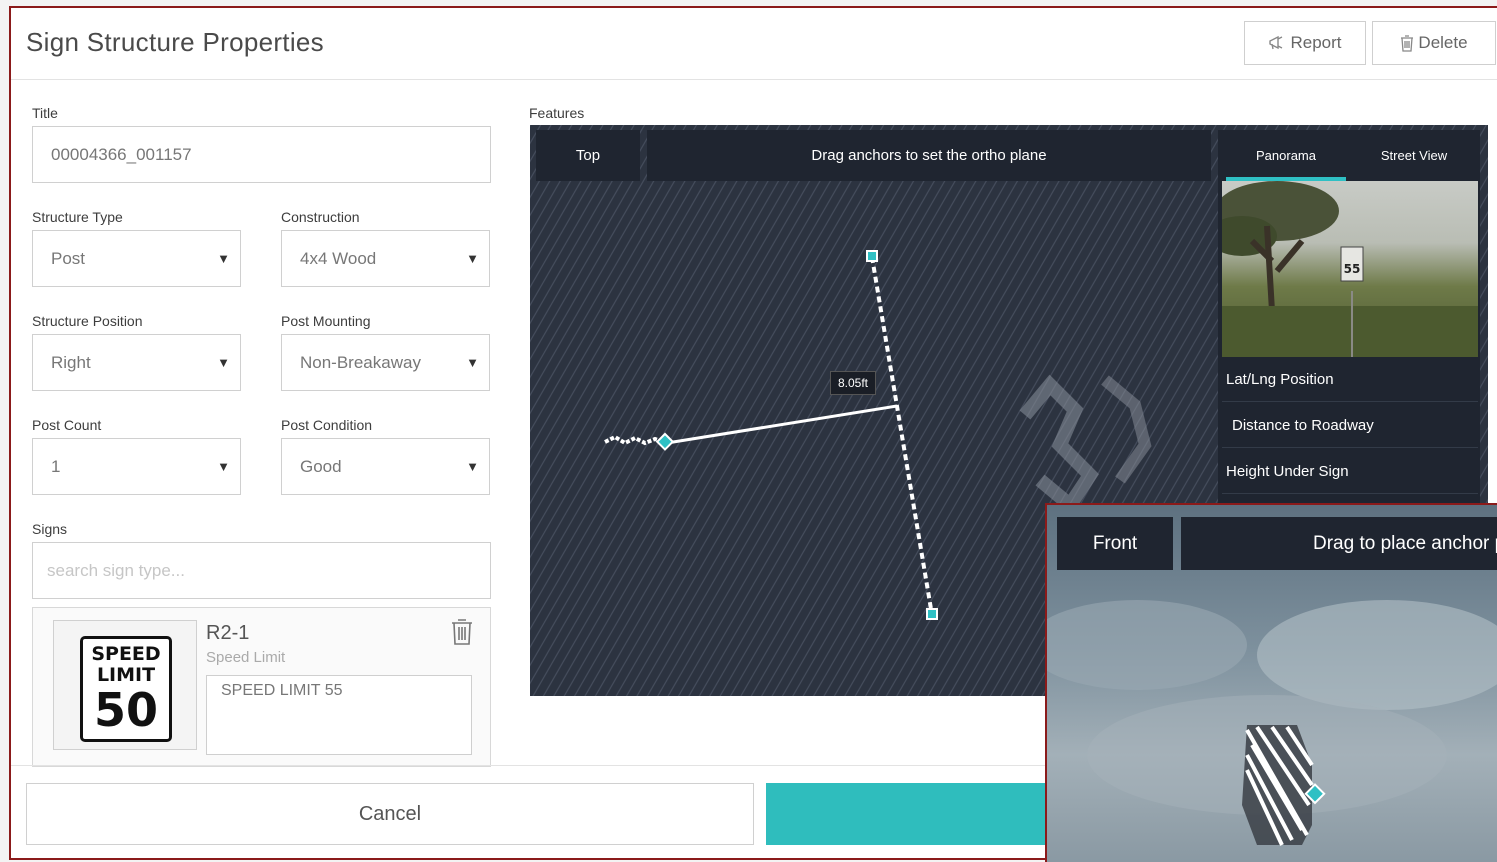  Describe the element at coordinates (67, 425) in the screenshot. I see `post-count-label: Post Count` at that location.